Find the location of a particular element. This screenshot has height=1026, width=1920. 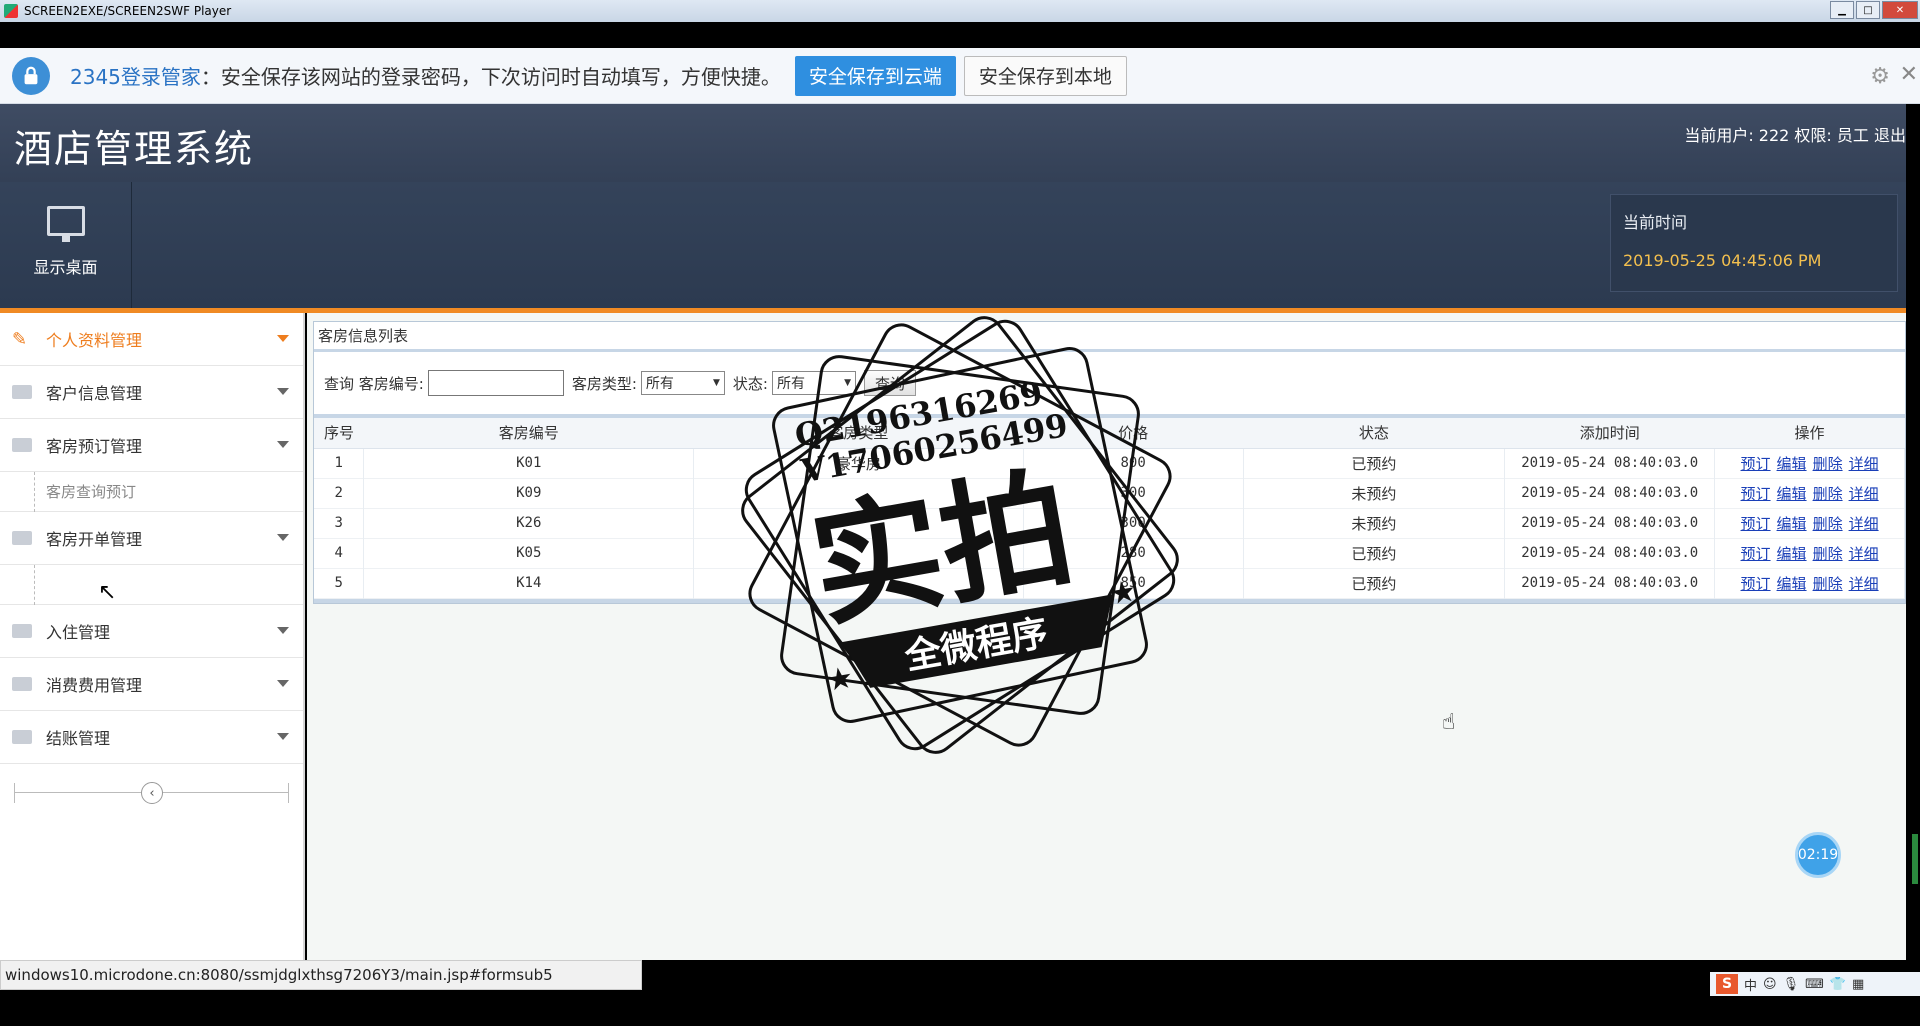

table-footer-border is located at coordinates (1109, 600).